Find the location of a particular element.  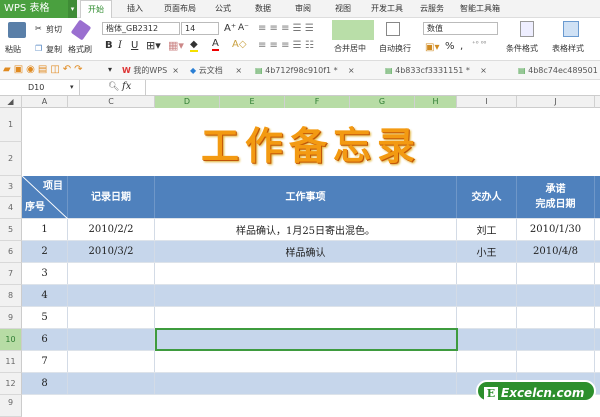

more-dropdown-icon: ▾ is located at coordinates (110, 69).